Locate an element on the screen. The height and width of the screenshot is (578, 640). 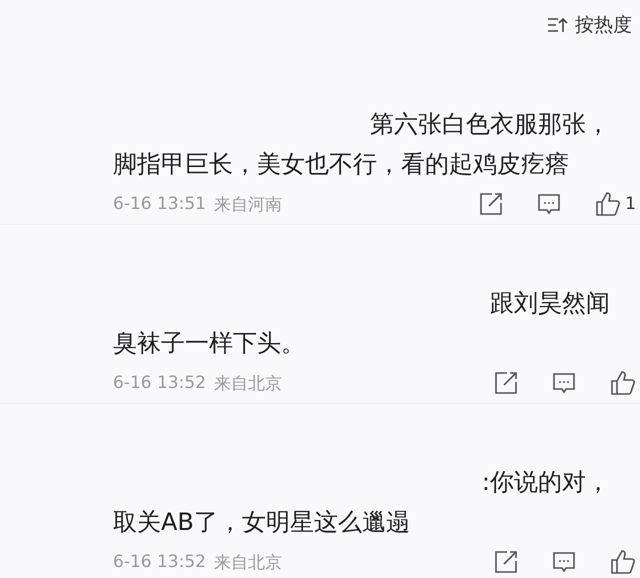
sort-button: 按热度 is located at coordinates (589, 25).